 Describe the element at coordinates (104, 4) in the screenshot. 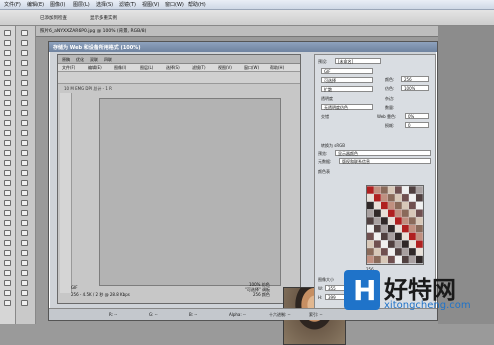

I see `menu-item: 选择(S)` at that location.